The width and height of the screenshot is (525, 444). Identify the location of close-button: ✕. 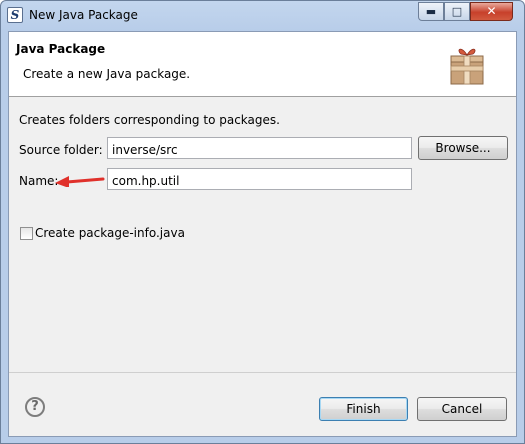
(491, 11).